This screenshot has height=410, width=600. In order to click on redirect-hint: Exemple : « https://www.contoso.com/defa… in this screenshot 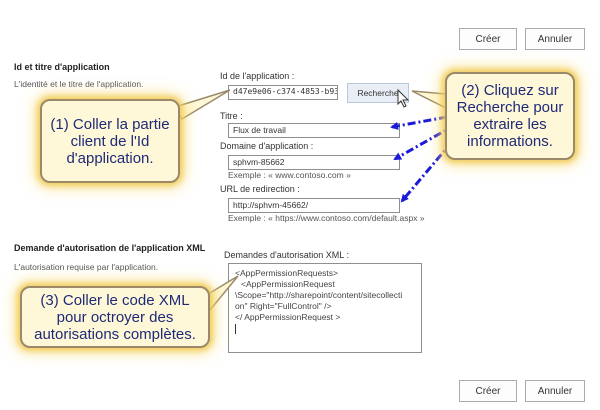, I will do `click(326, 218)`.